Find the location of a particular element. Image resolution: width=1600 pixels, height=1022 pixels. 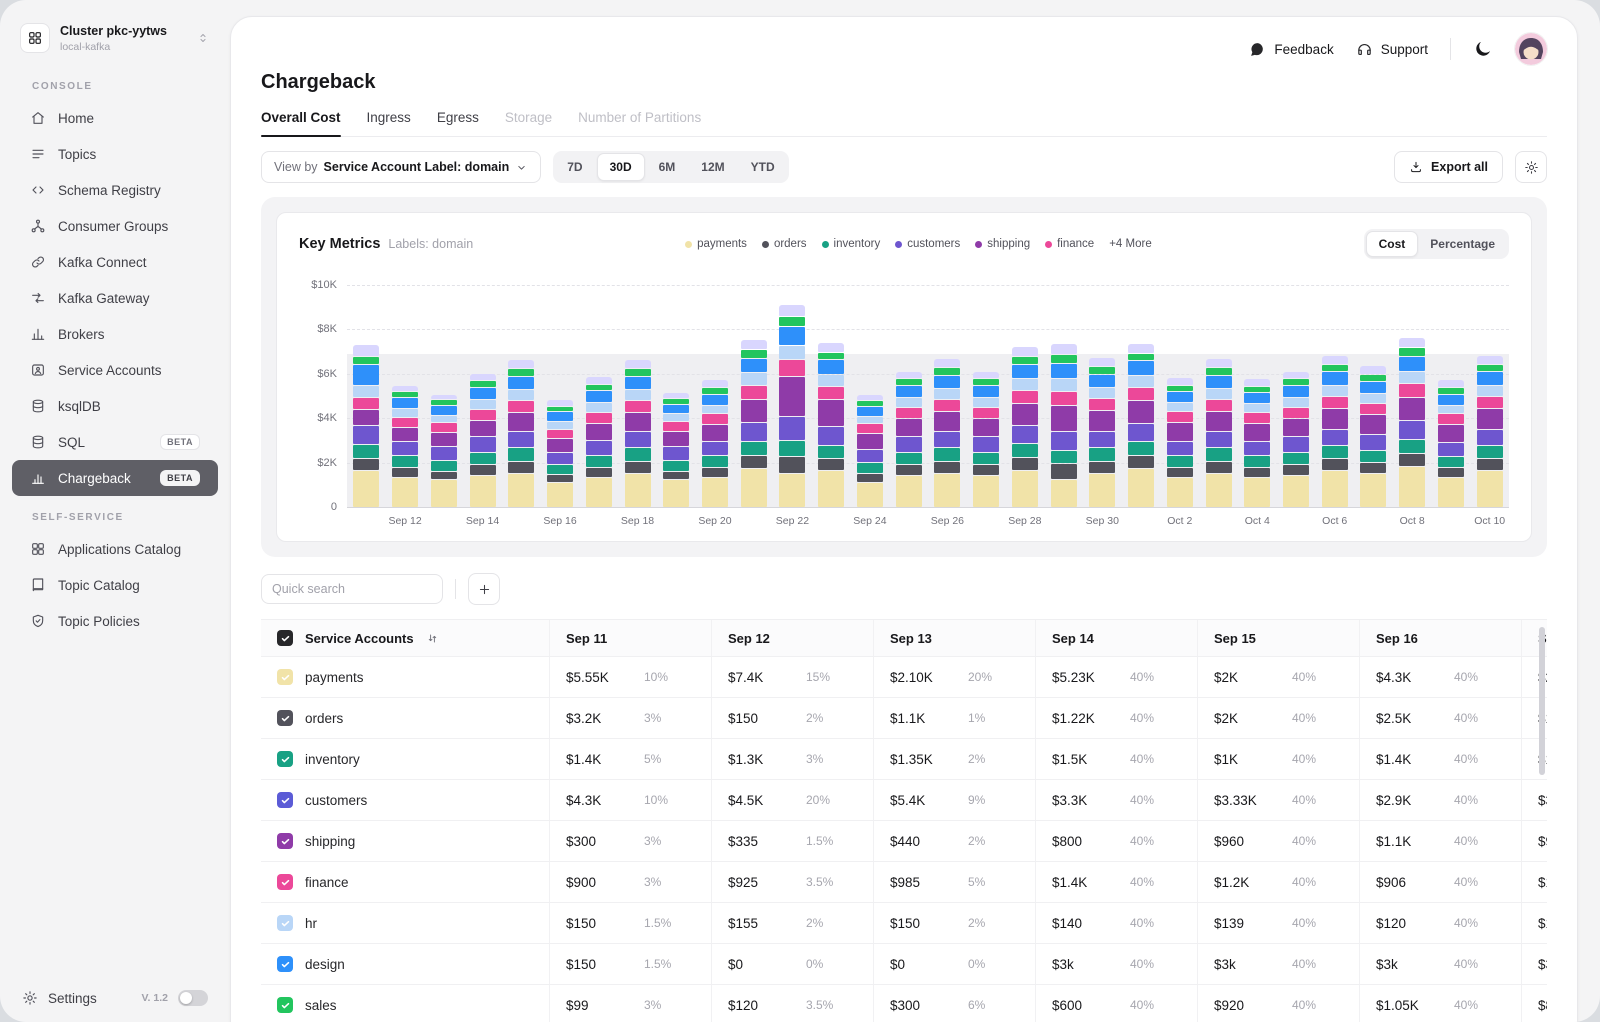

toggle-percentage: Percentage is located at coordinates (1462, 244).